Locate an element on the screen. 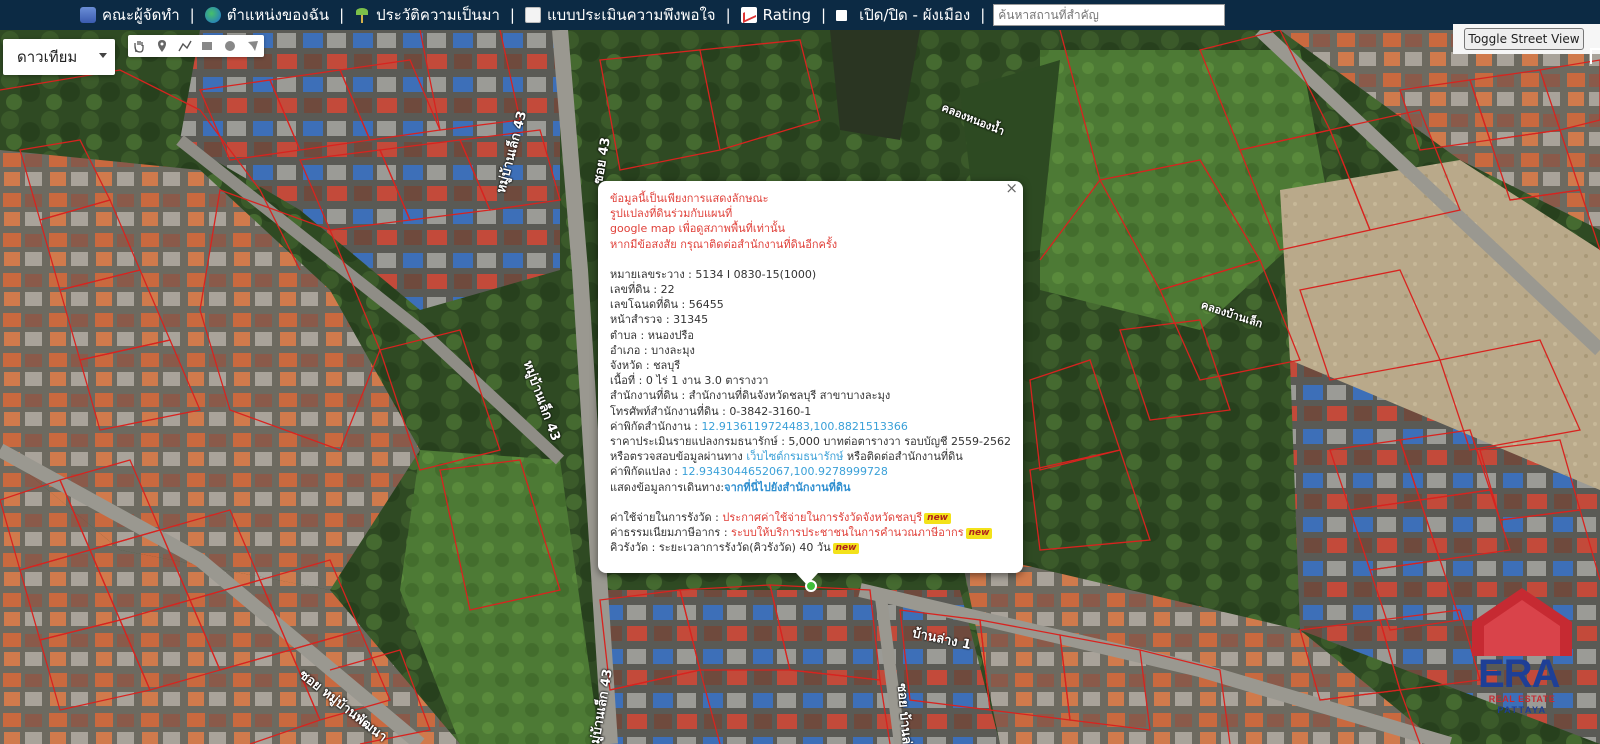 The image size is (1600, 744). treasury-website-link: เว็บไซต์กรมธนารักษ์ is located at coordinates (794, 456).